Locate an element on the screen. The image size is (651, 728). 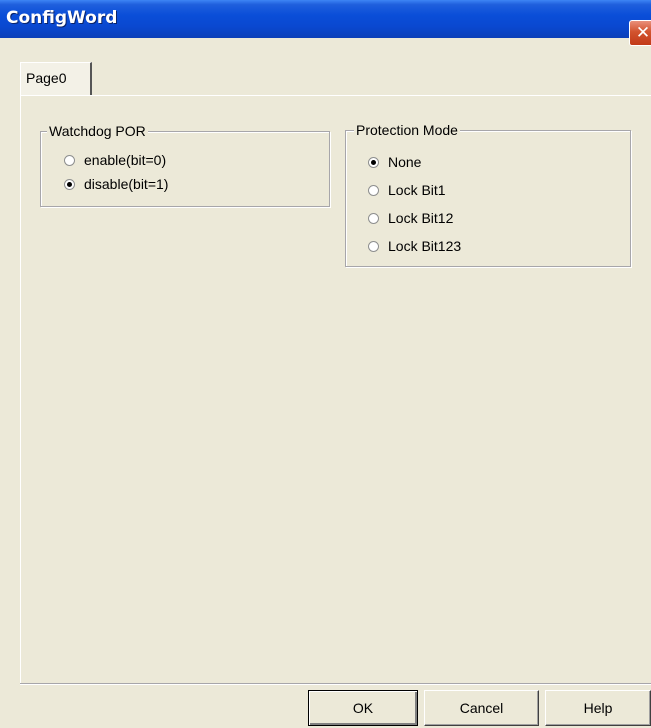
cancel-button-label: Cancel is located at coordinates (481, 708).